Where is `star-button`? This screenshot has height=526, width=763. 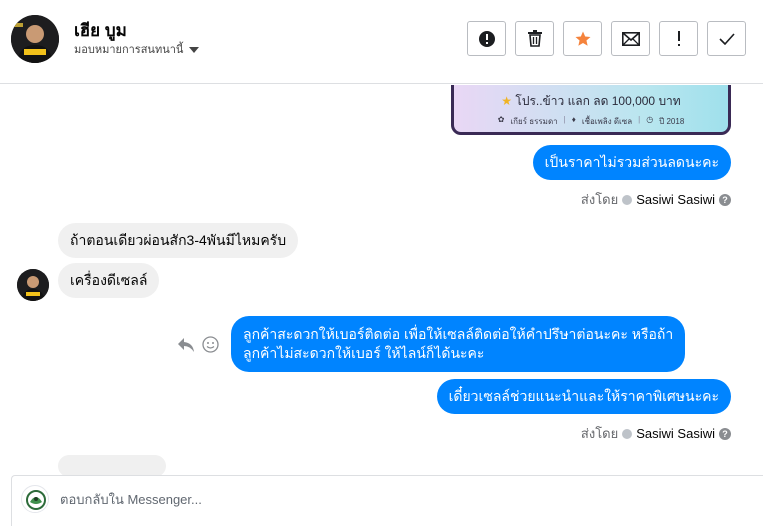 star-button is located at coordinates (582, 38).